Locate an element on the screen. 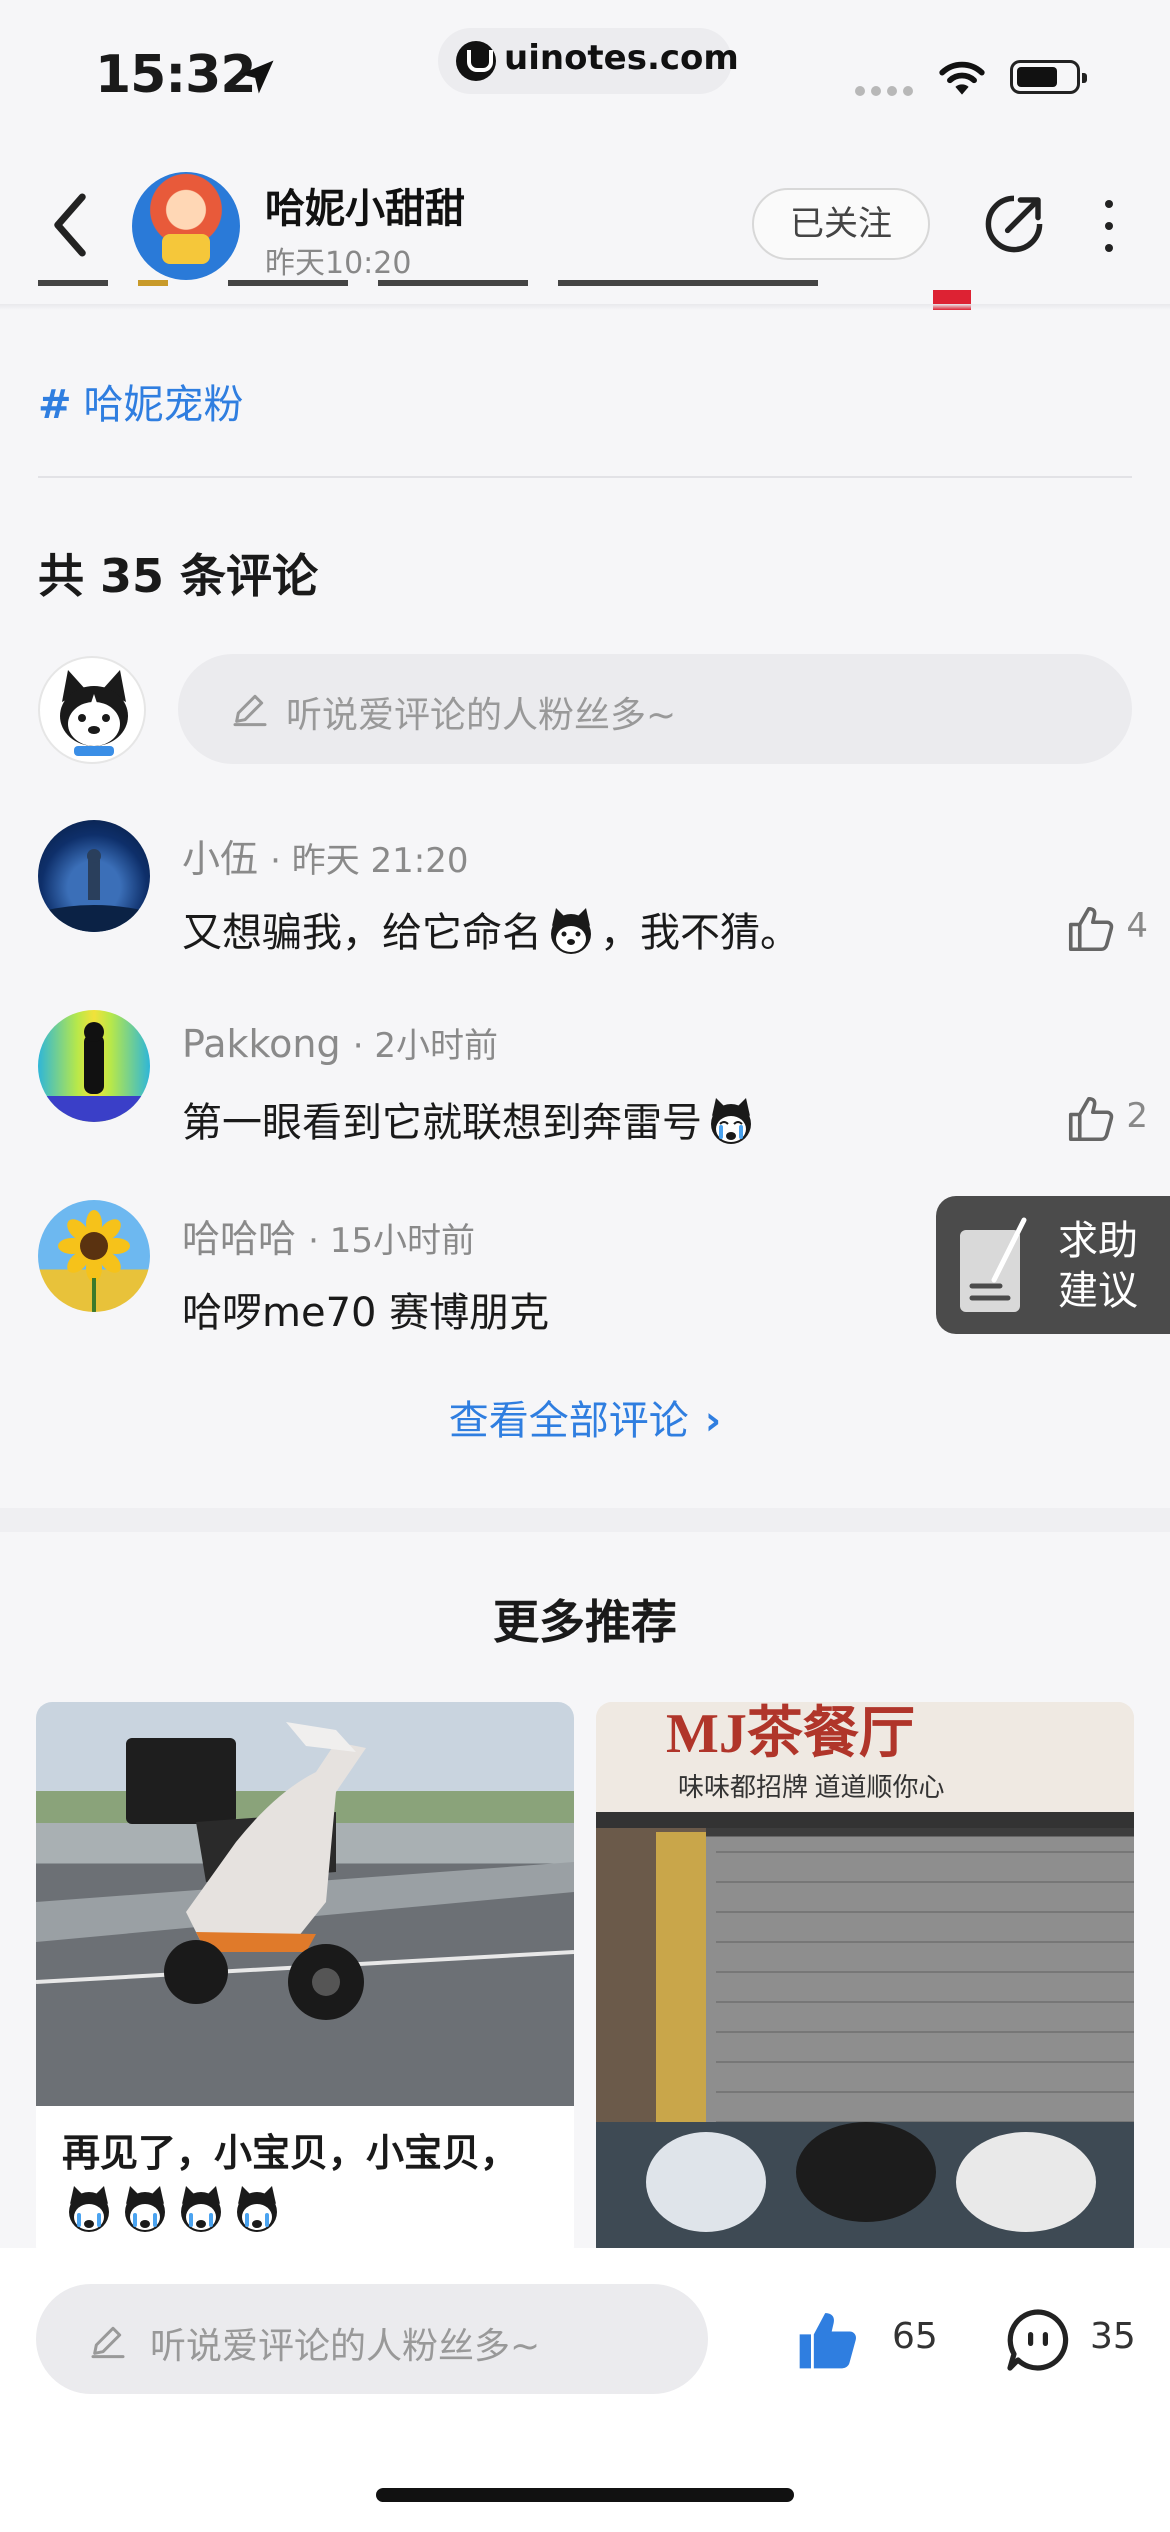  more-options-icon is located at coordinates (1108, 226).